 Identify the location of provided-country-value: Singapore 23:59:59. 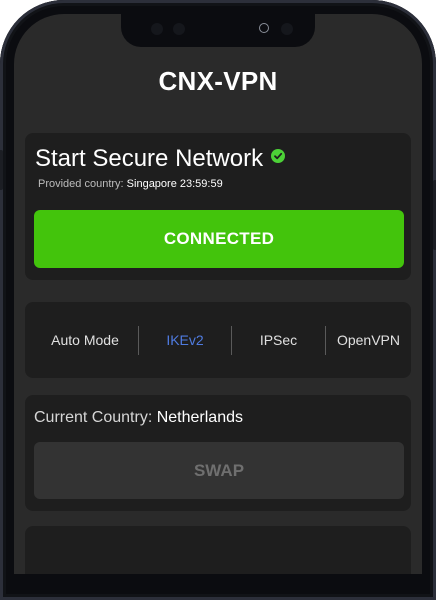
(174, 184).